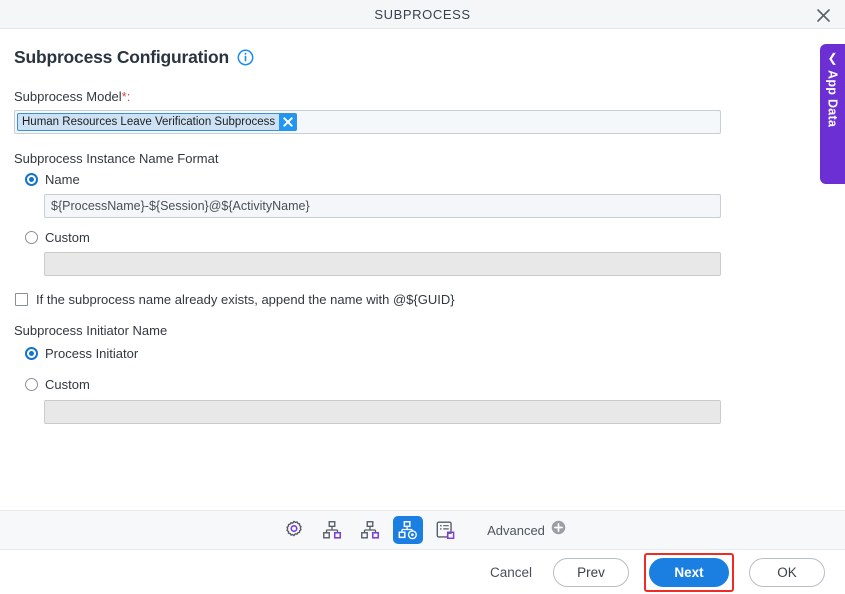 This screenshot has width=845, height=594. What do you see at coordinates (294, 530) in the screenshot?
I see `general-settings-icon` at bounding box center [294, 530].